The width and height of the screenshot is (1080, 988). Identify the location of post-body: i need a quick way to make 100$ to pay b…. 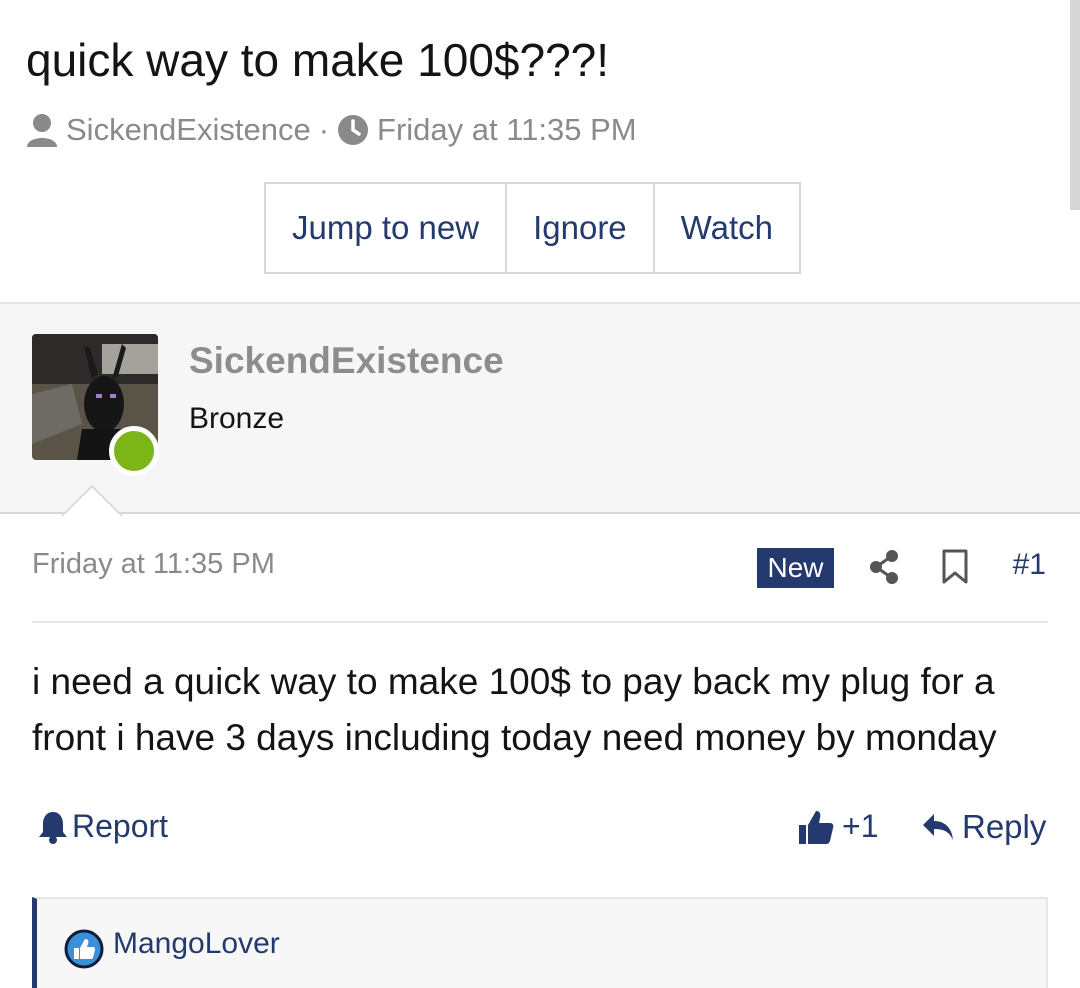
(514, 709).